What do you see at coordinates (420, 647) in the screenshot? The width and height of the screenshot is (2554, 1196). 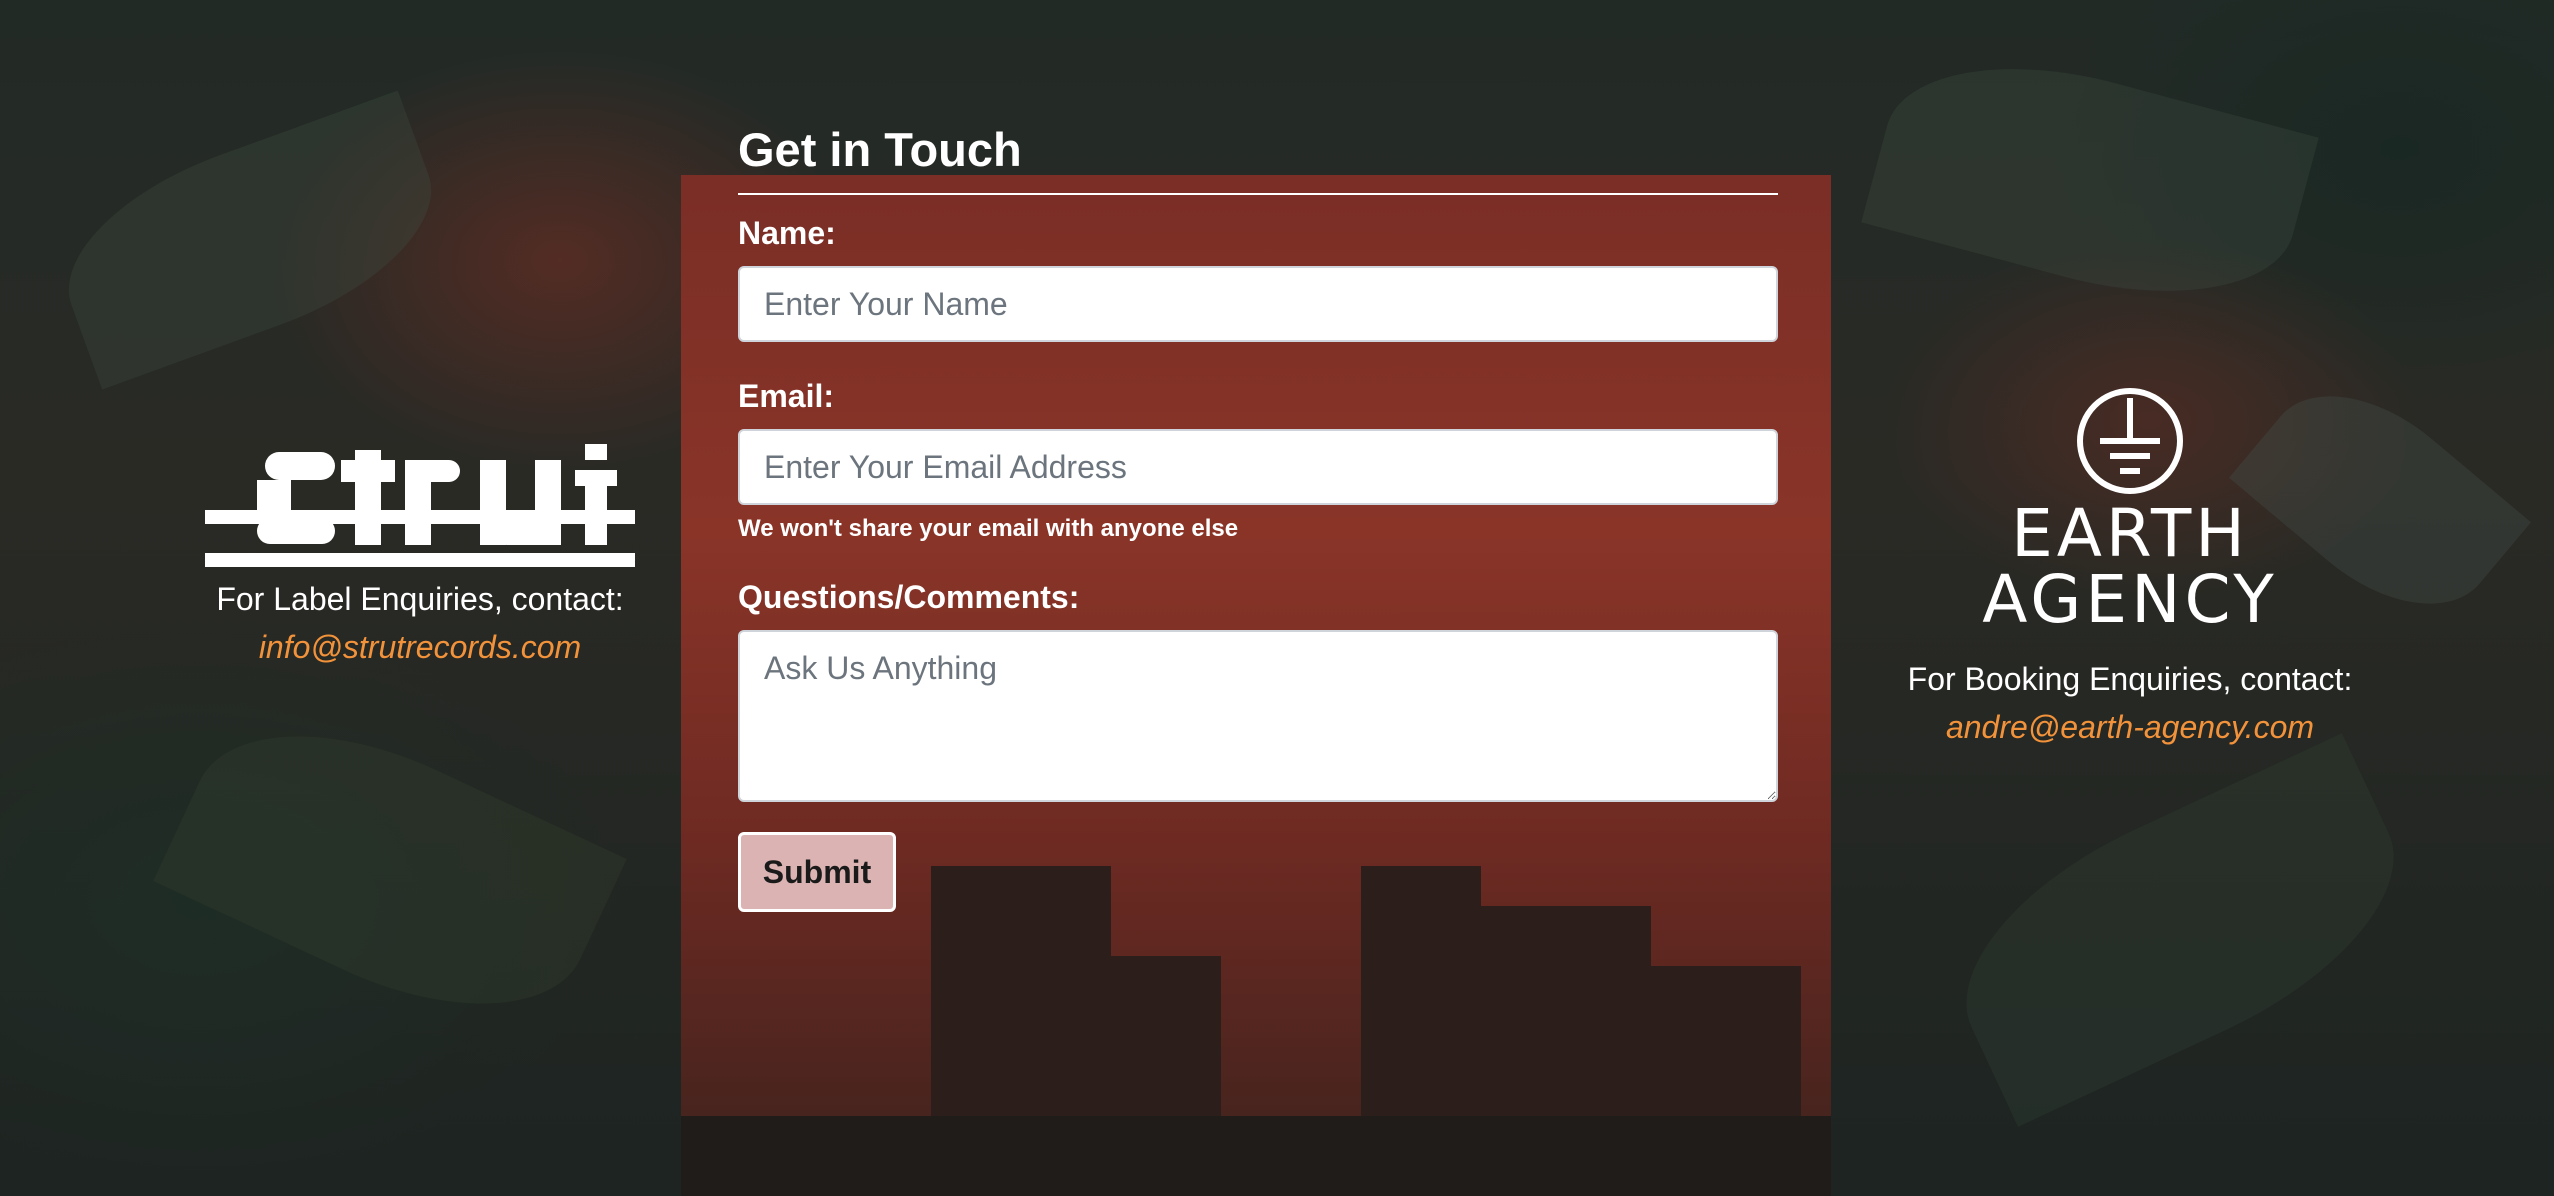 I see `label-email-link: info@strutrecords.com` at bounding box center [420, 647].